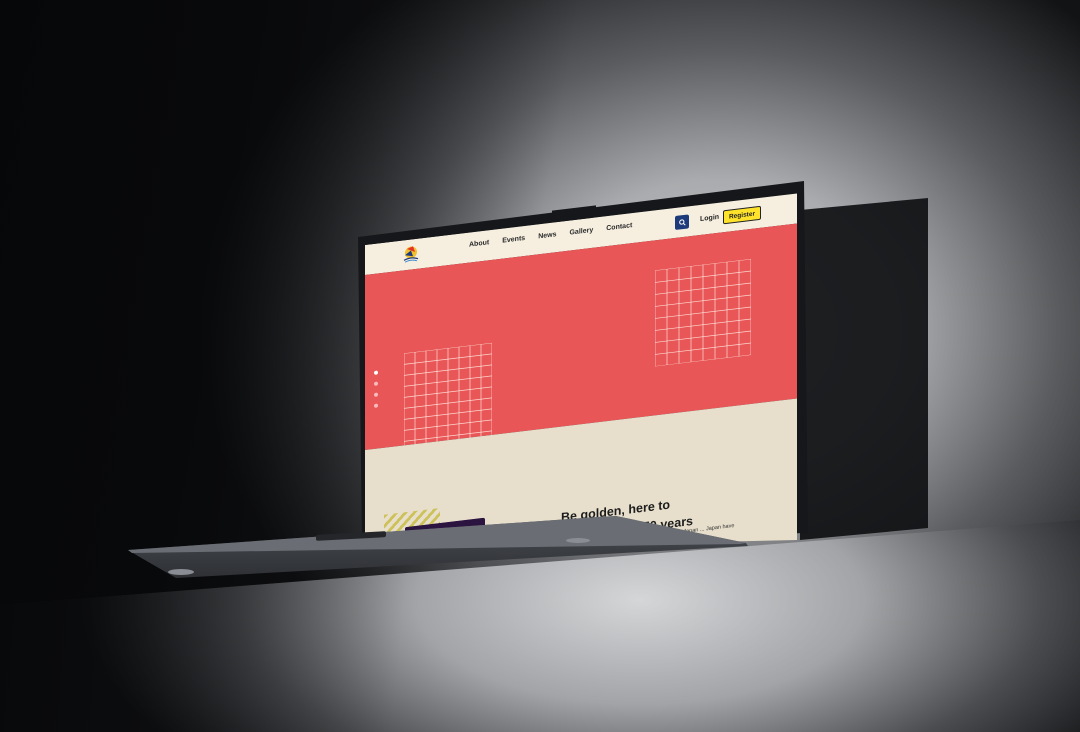 This screenshot has width=1080, height=732. Describe the element at coordinates (376, 389) in the screenshot. I see `slider-dots` at that location.